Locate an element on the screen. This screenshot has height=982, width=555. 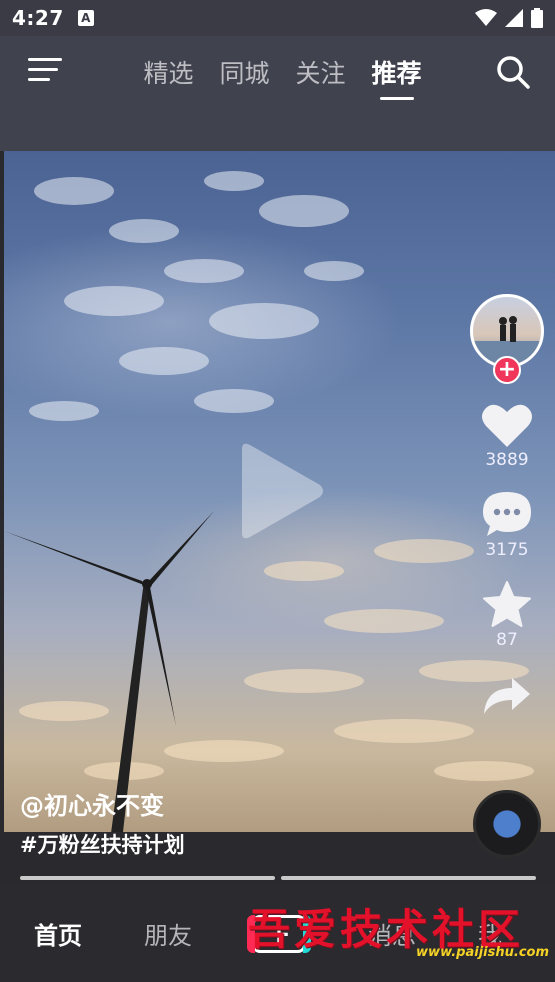
status-icons is located at coordinates (509, 18).